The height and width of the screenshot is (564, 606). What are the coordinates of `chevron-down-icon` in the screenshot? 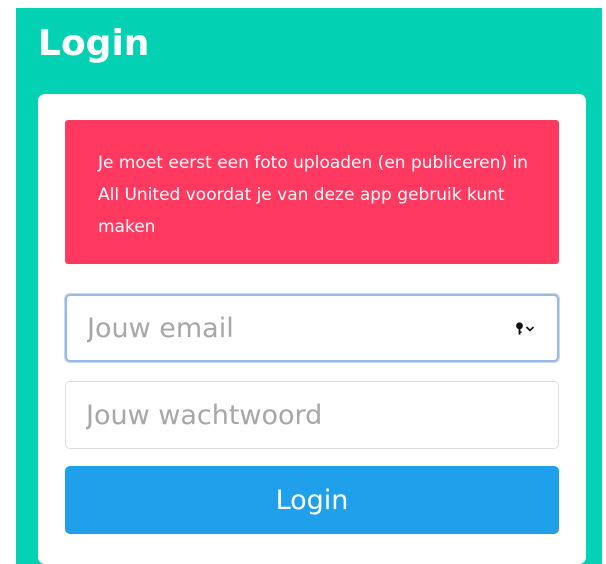 It's located at (530, 329).